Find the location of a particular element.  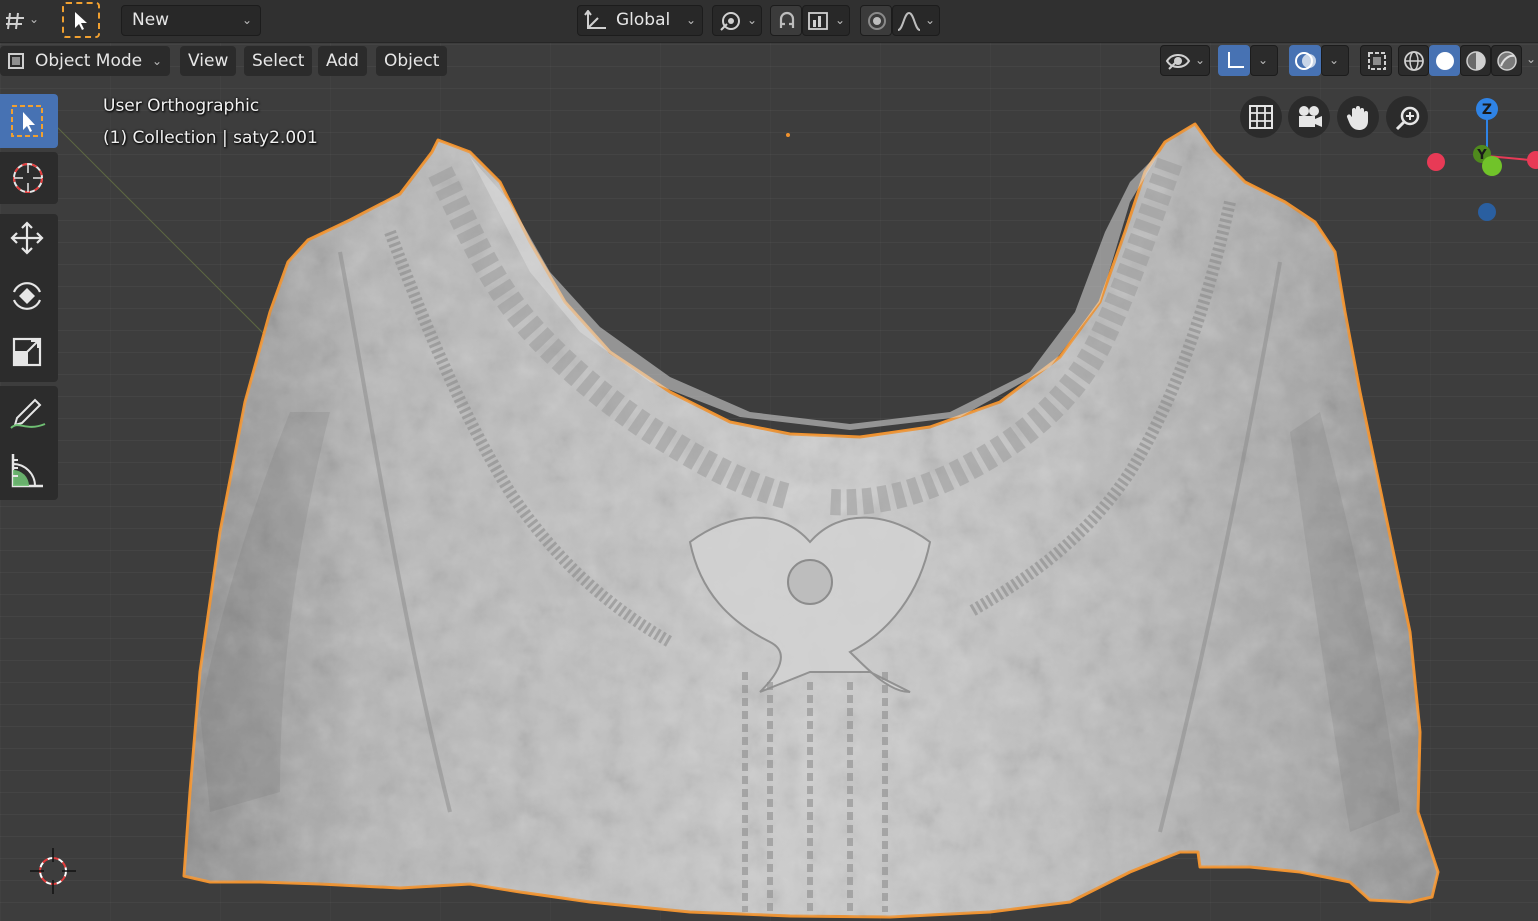

editor-type-dropdown: ⌄ is located at coordinates (22, 20).